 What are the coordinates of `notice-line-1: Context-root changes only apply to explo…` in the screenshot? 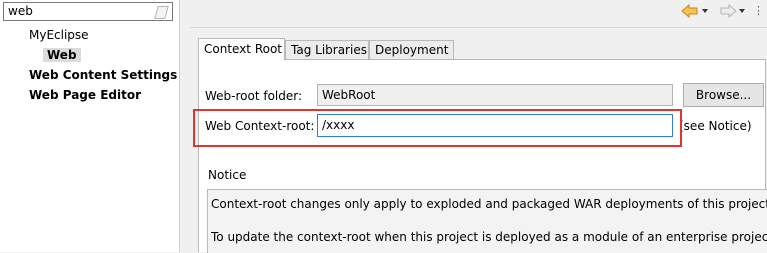 It's located at (489, 204).